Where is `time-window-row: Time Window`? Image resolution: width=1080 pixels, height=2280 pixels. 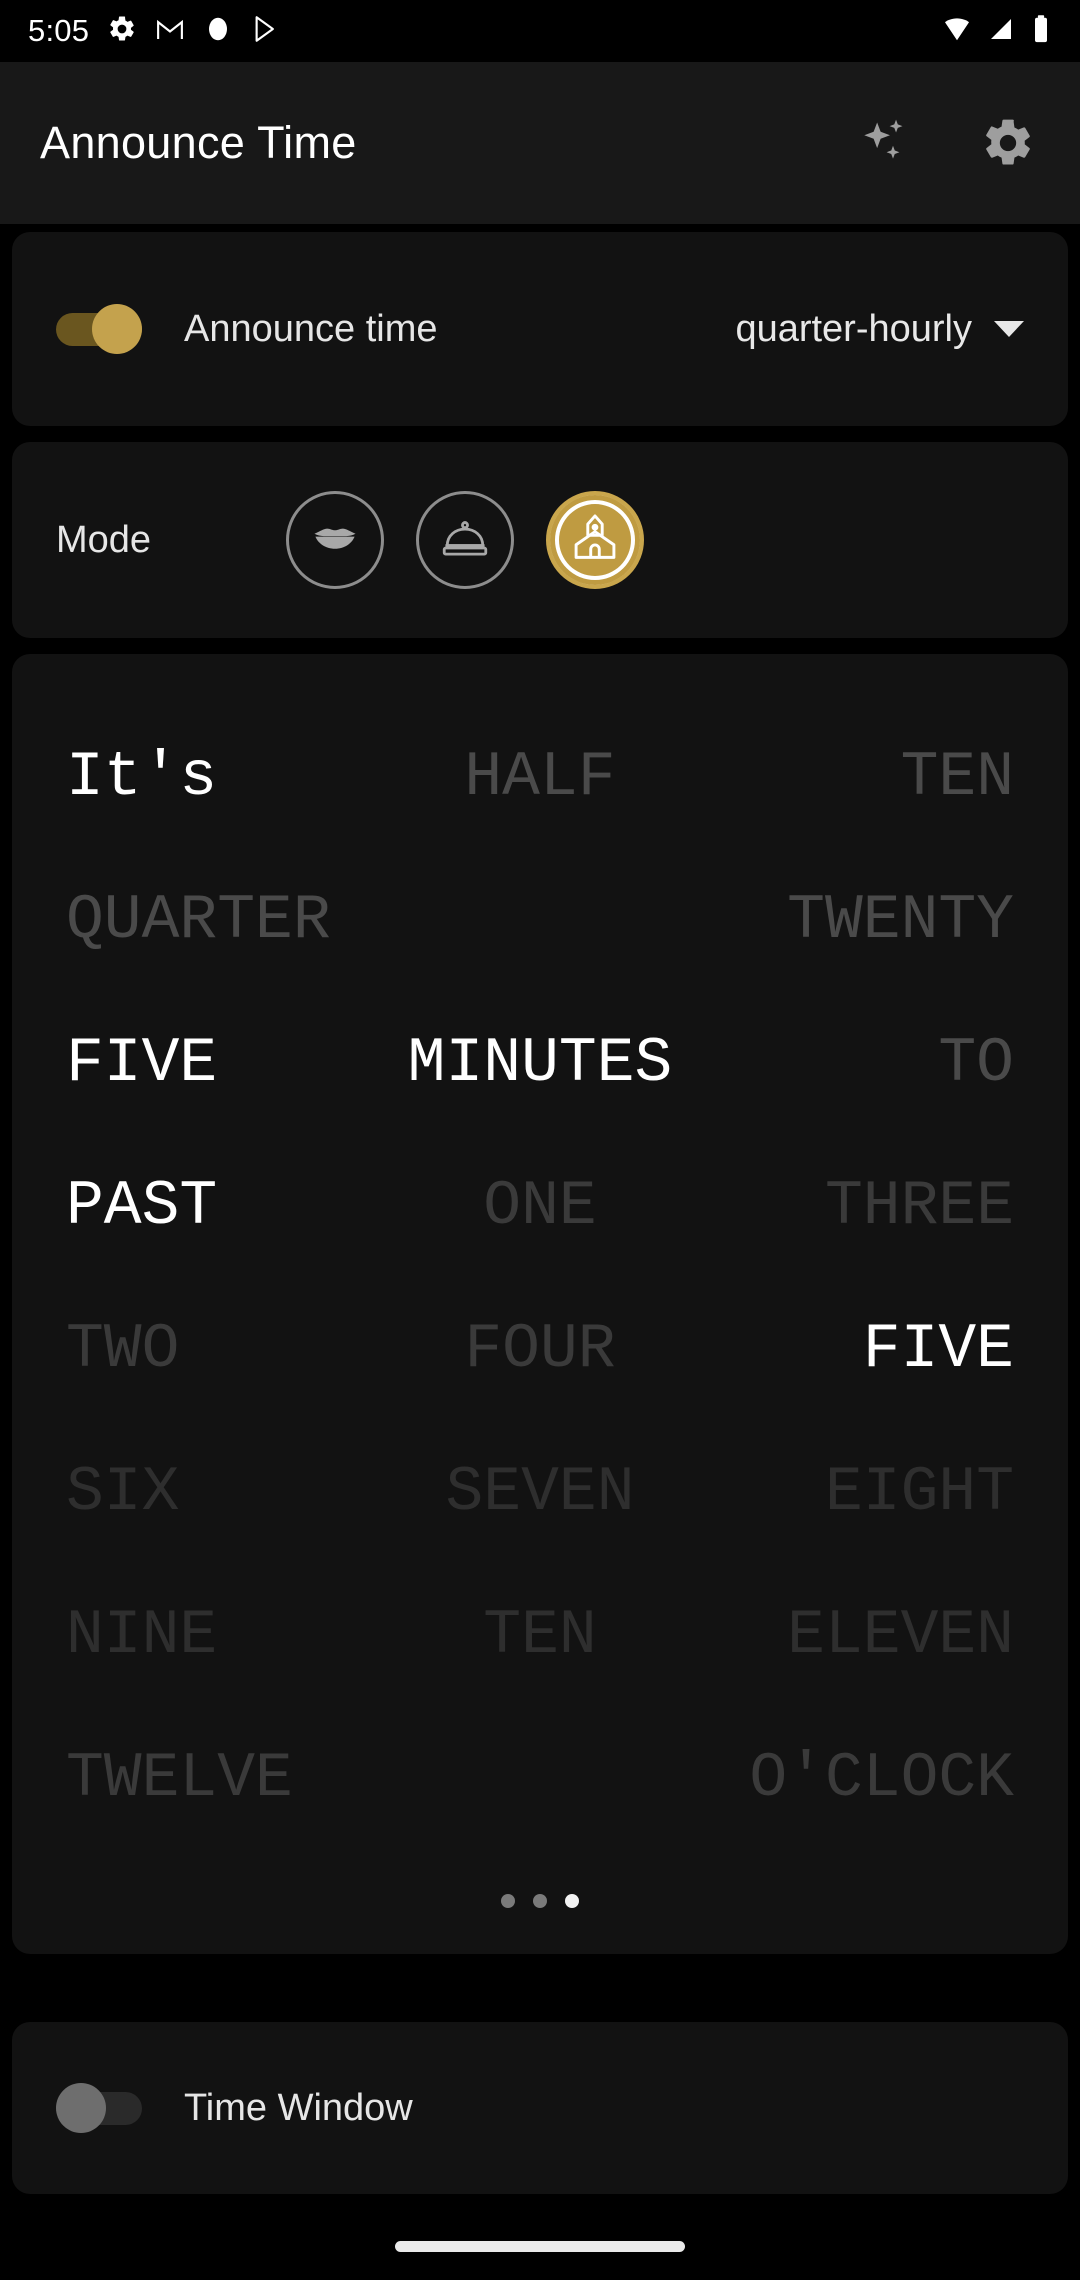 time-window-row: Time Window is located at coordinates (540, 2108).